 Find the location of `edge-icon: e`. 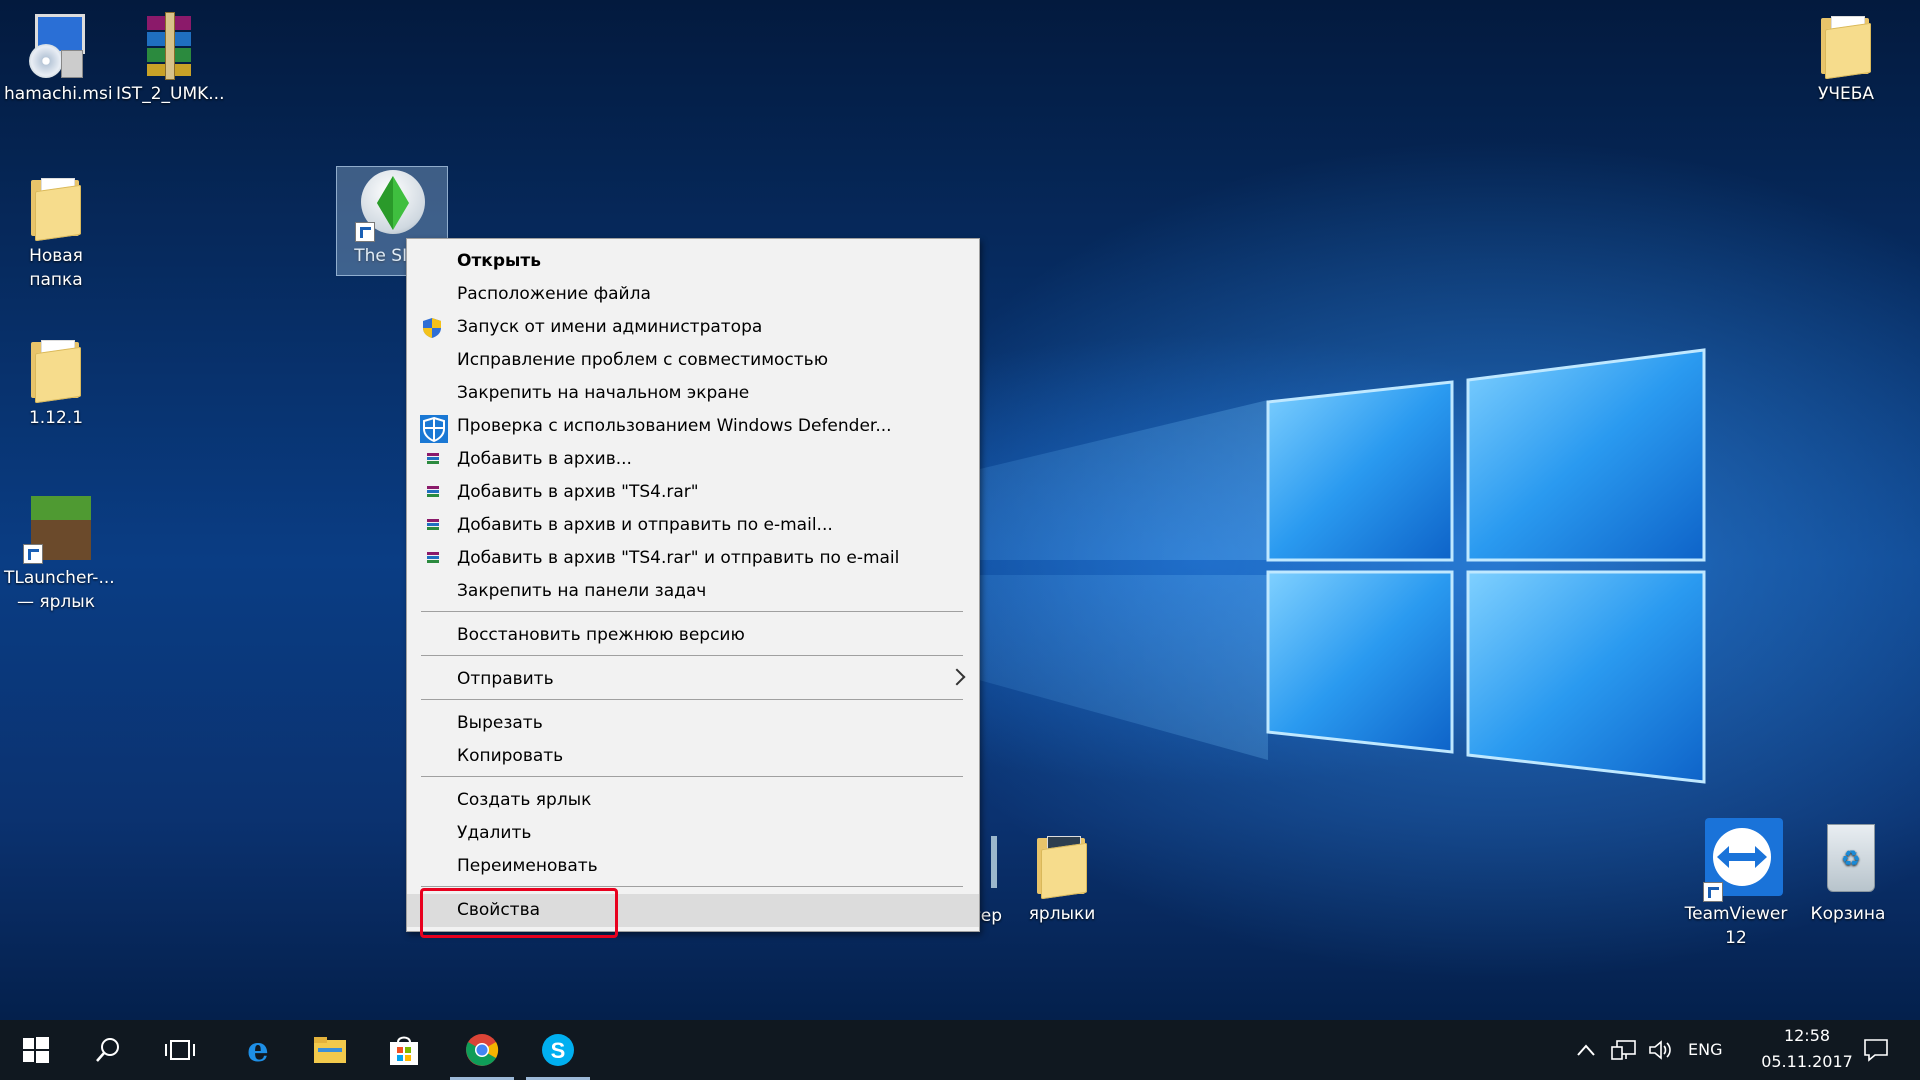

edge-icon: e is located at coordinates (258, 1050).